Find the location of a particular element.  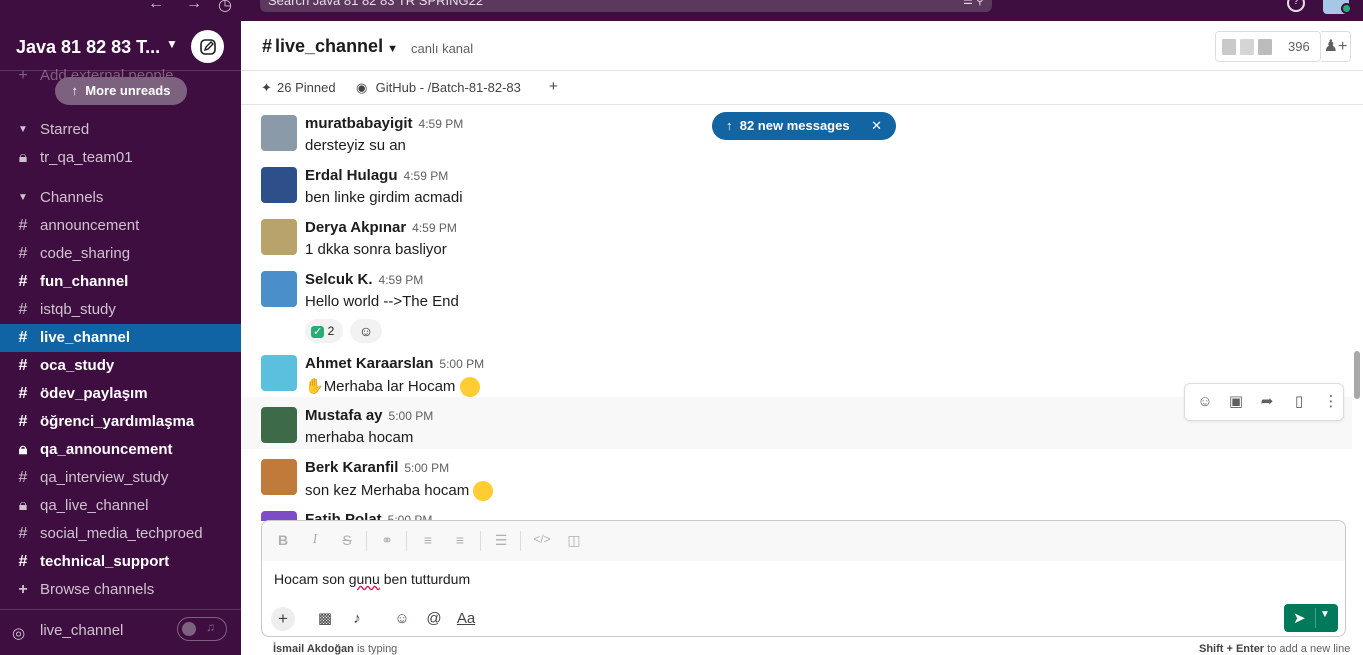

channel-topic: canlı kanal is located at coordinates (442, 48).